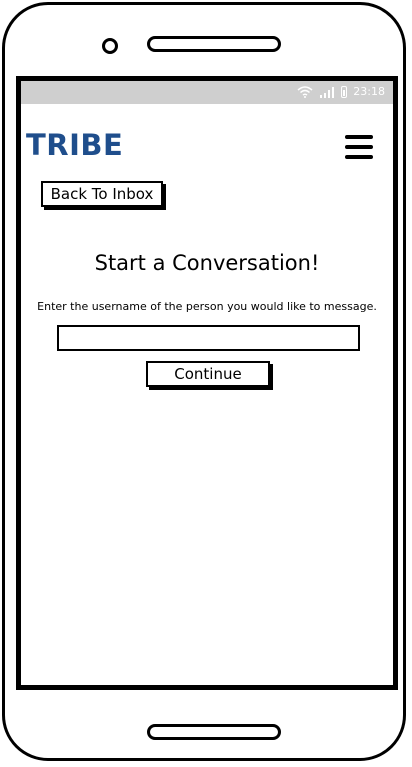  Describe the element at coordinates (208, 374) in the screenshot. I see `continue-button: Continue` at that location.